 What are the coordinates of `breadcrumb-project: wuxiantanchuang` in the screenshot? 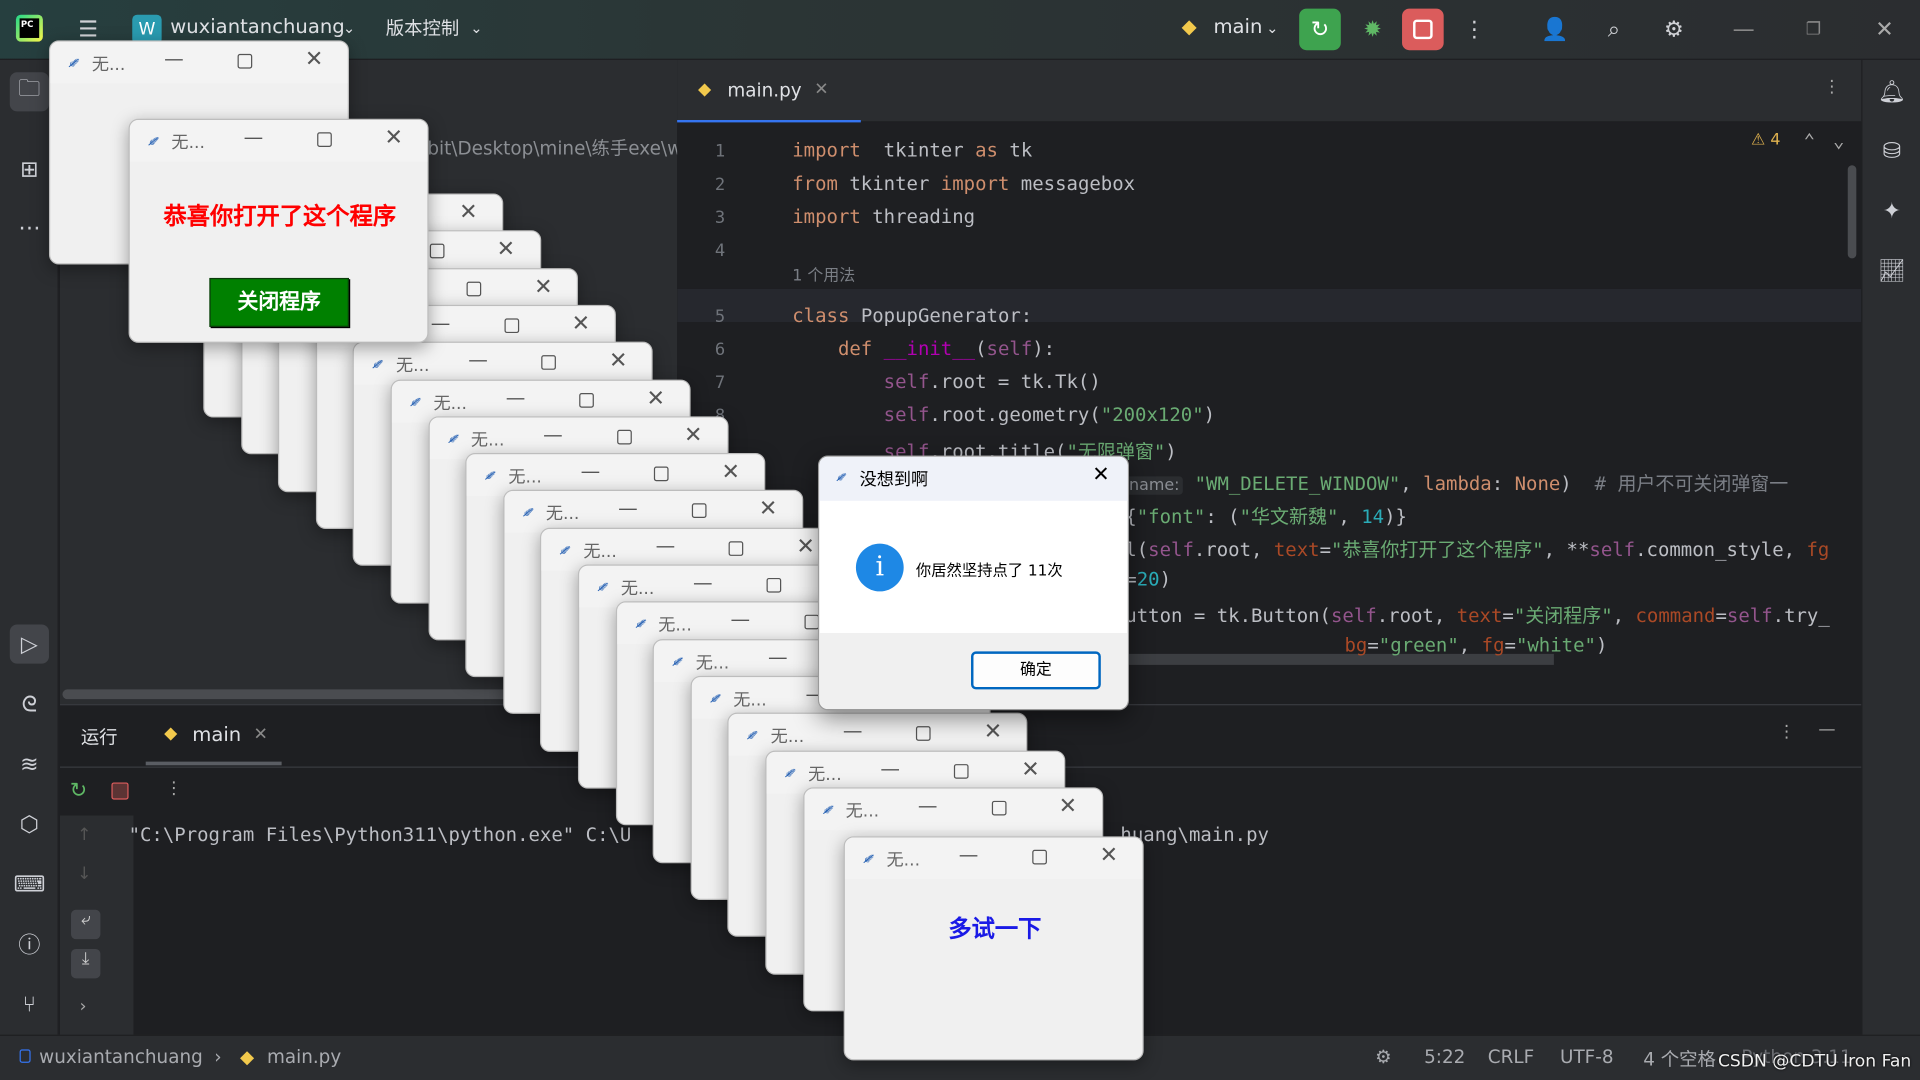 It's located at (121, 1057).